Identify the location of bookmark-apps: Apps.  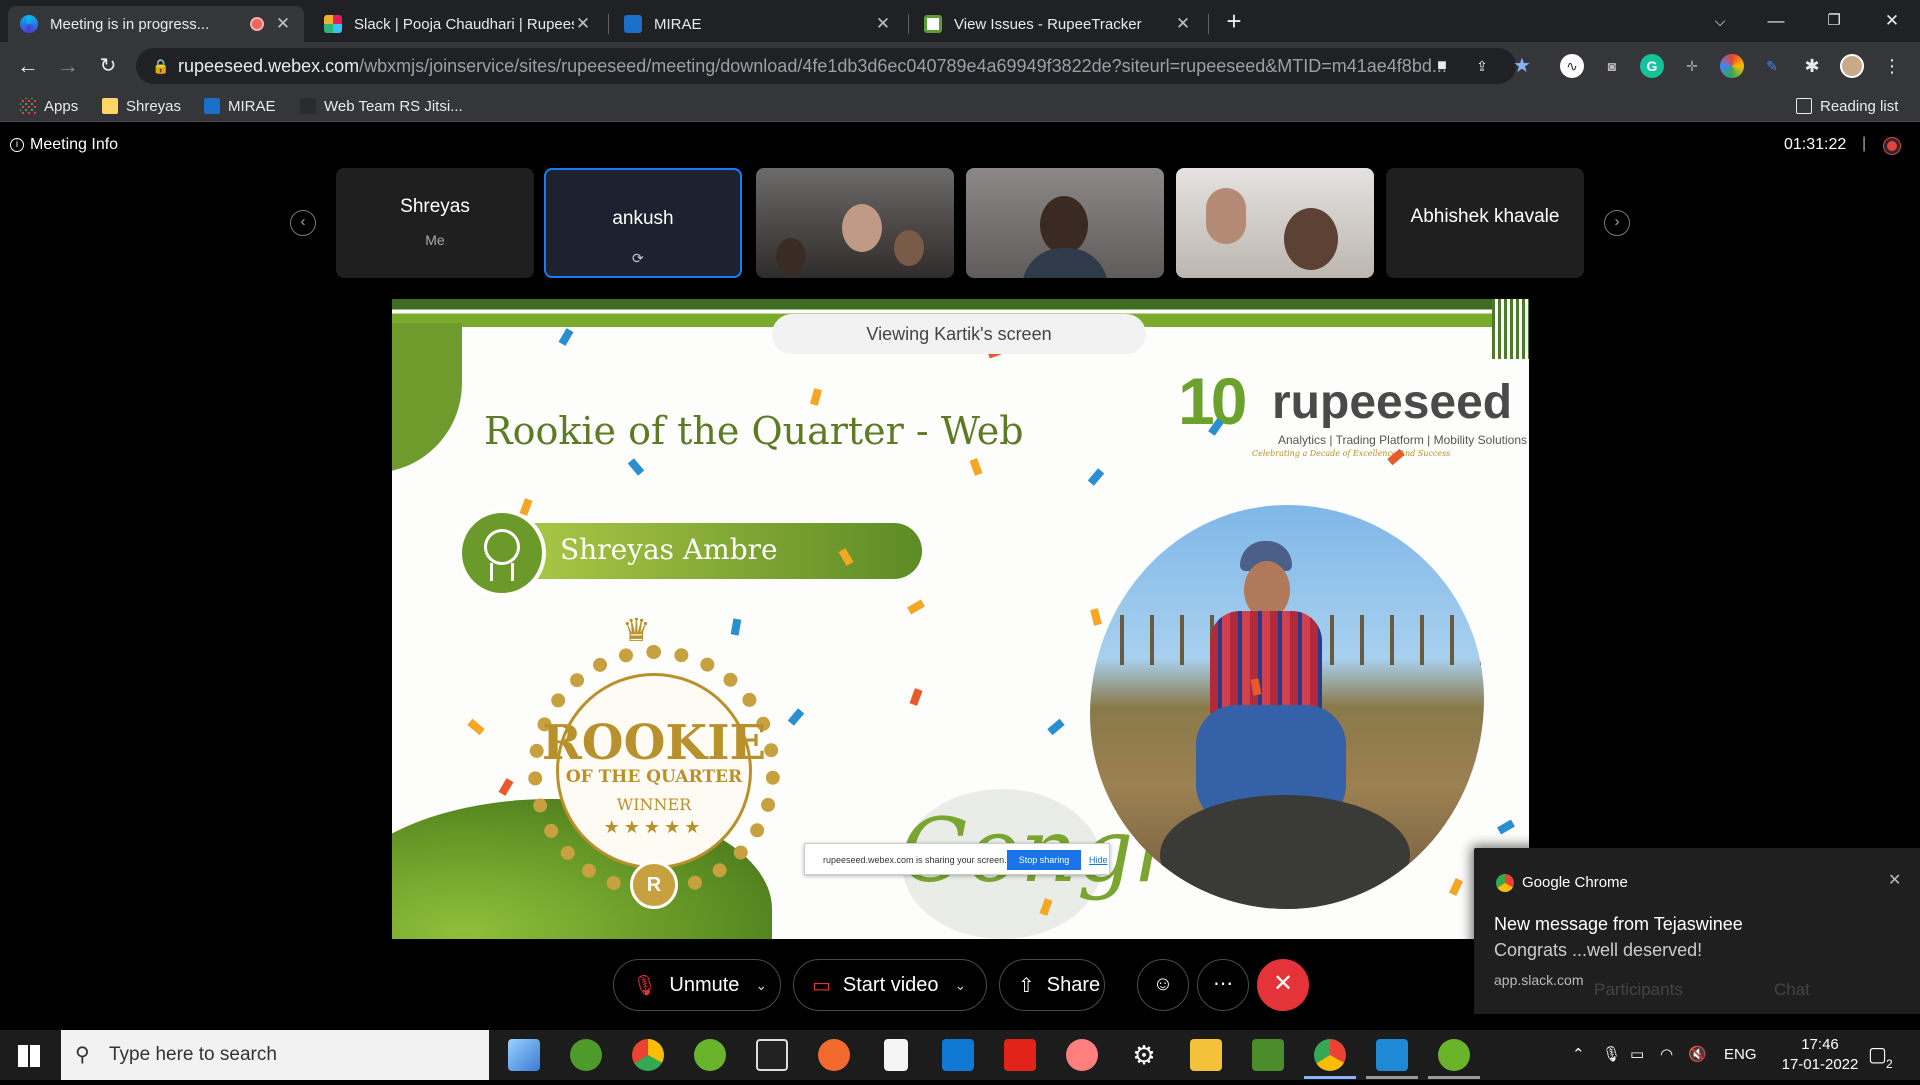
(49, 106).